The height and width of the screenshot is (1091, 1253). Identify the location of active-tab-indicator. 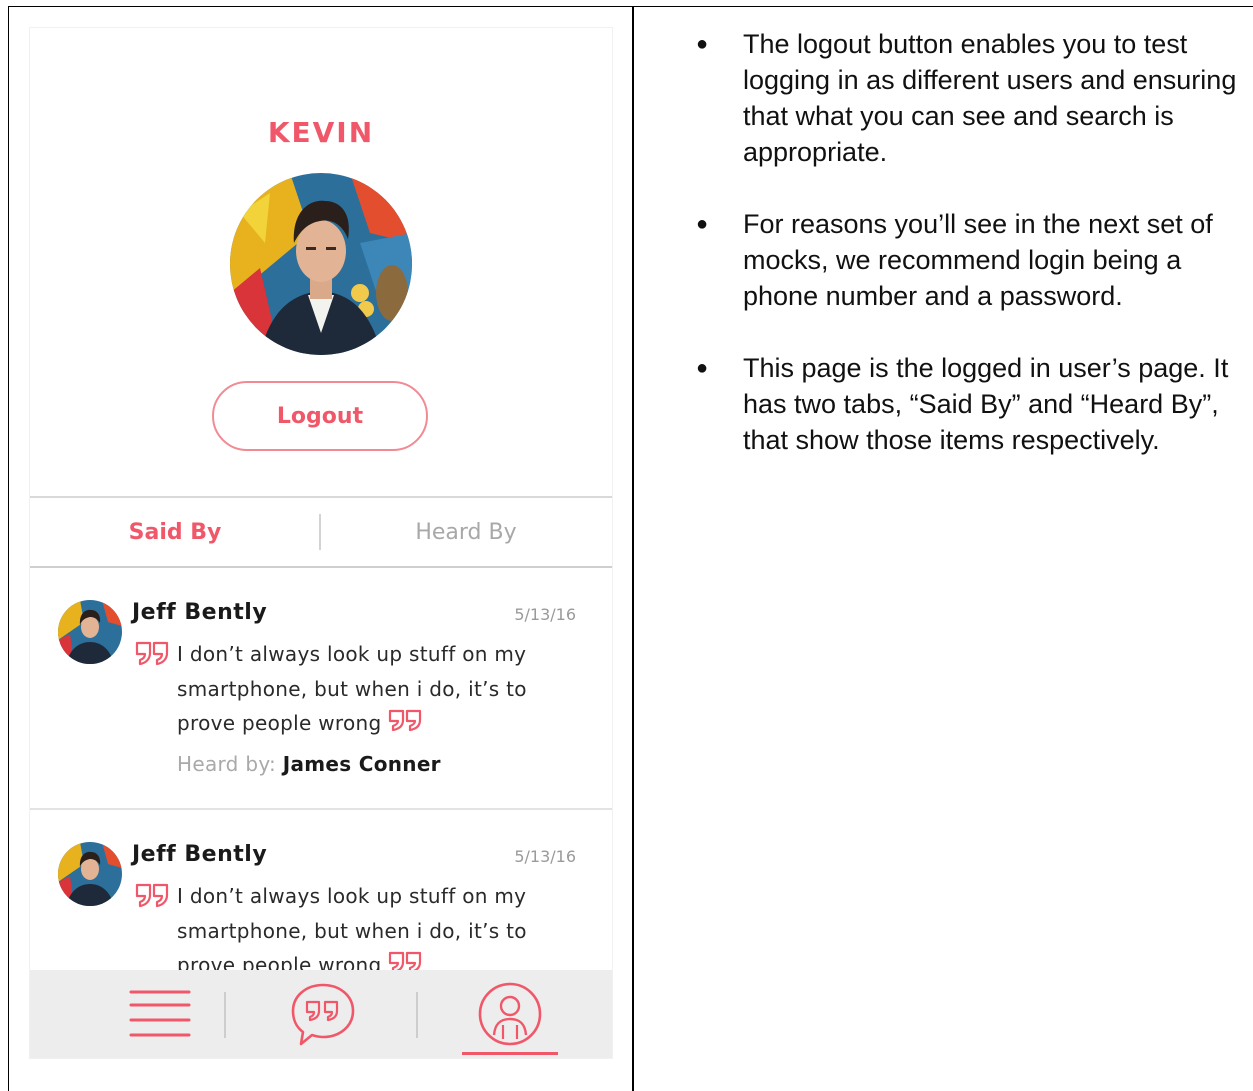
(510, 1053).